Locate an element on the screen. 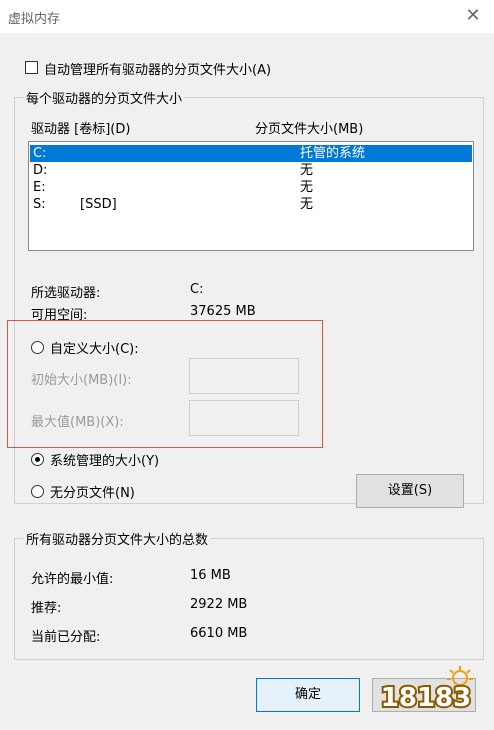 The height and width of the screenshot is (730, 494). no-paging-radio is located at coordinates (37, 491).